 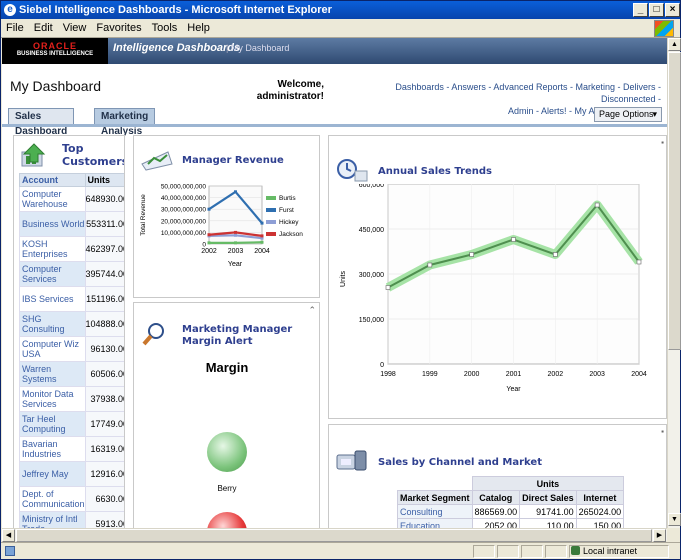 What do you see at coordinates (262, 251) in the screenshot?
I see `x-tick-label: 2004` at bounding box center [262, 251].